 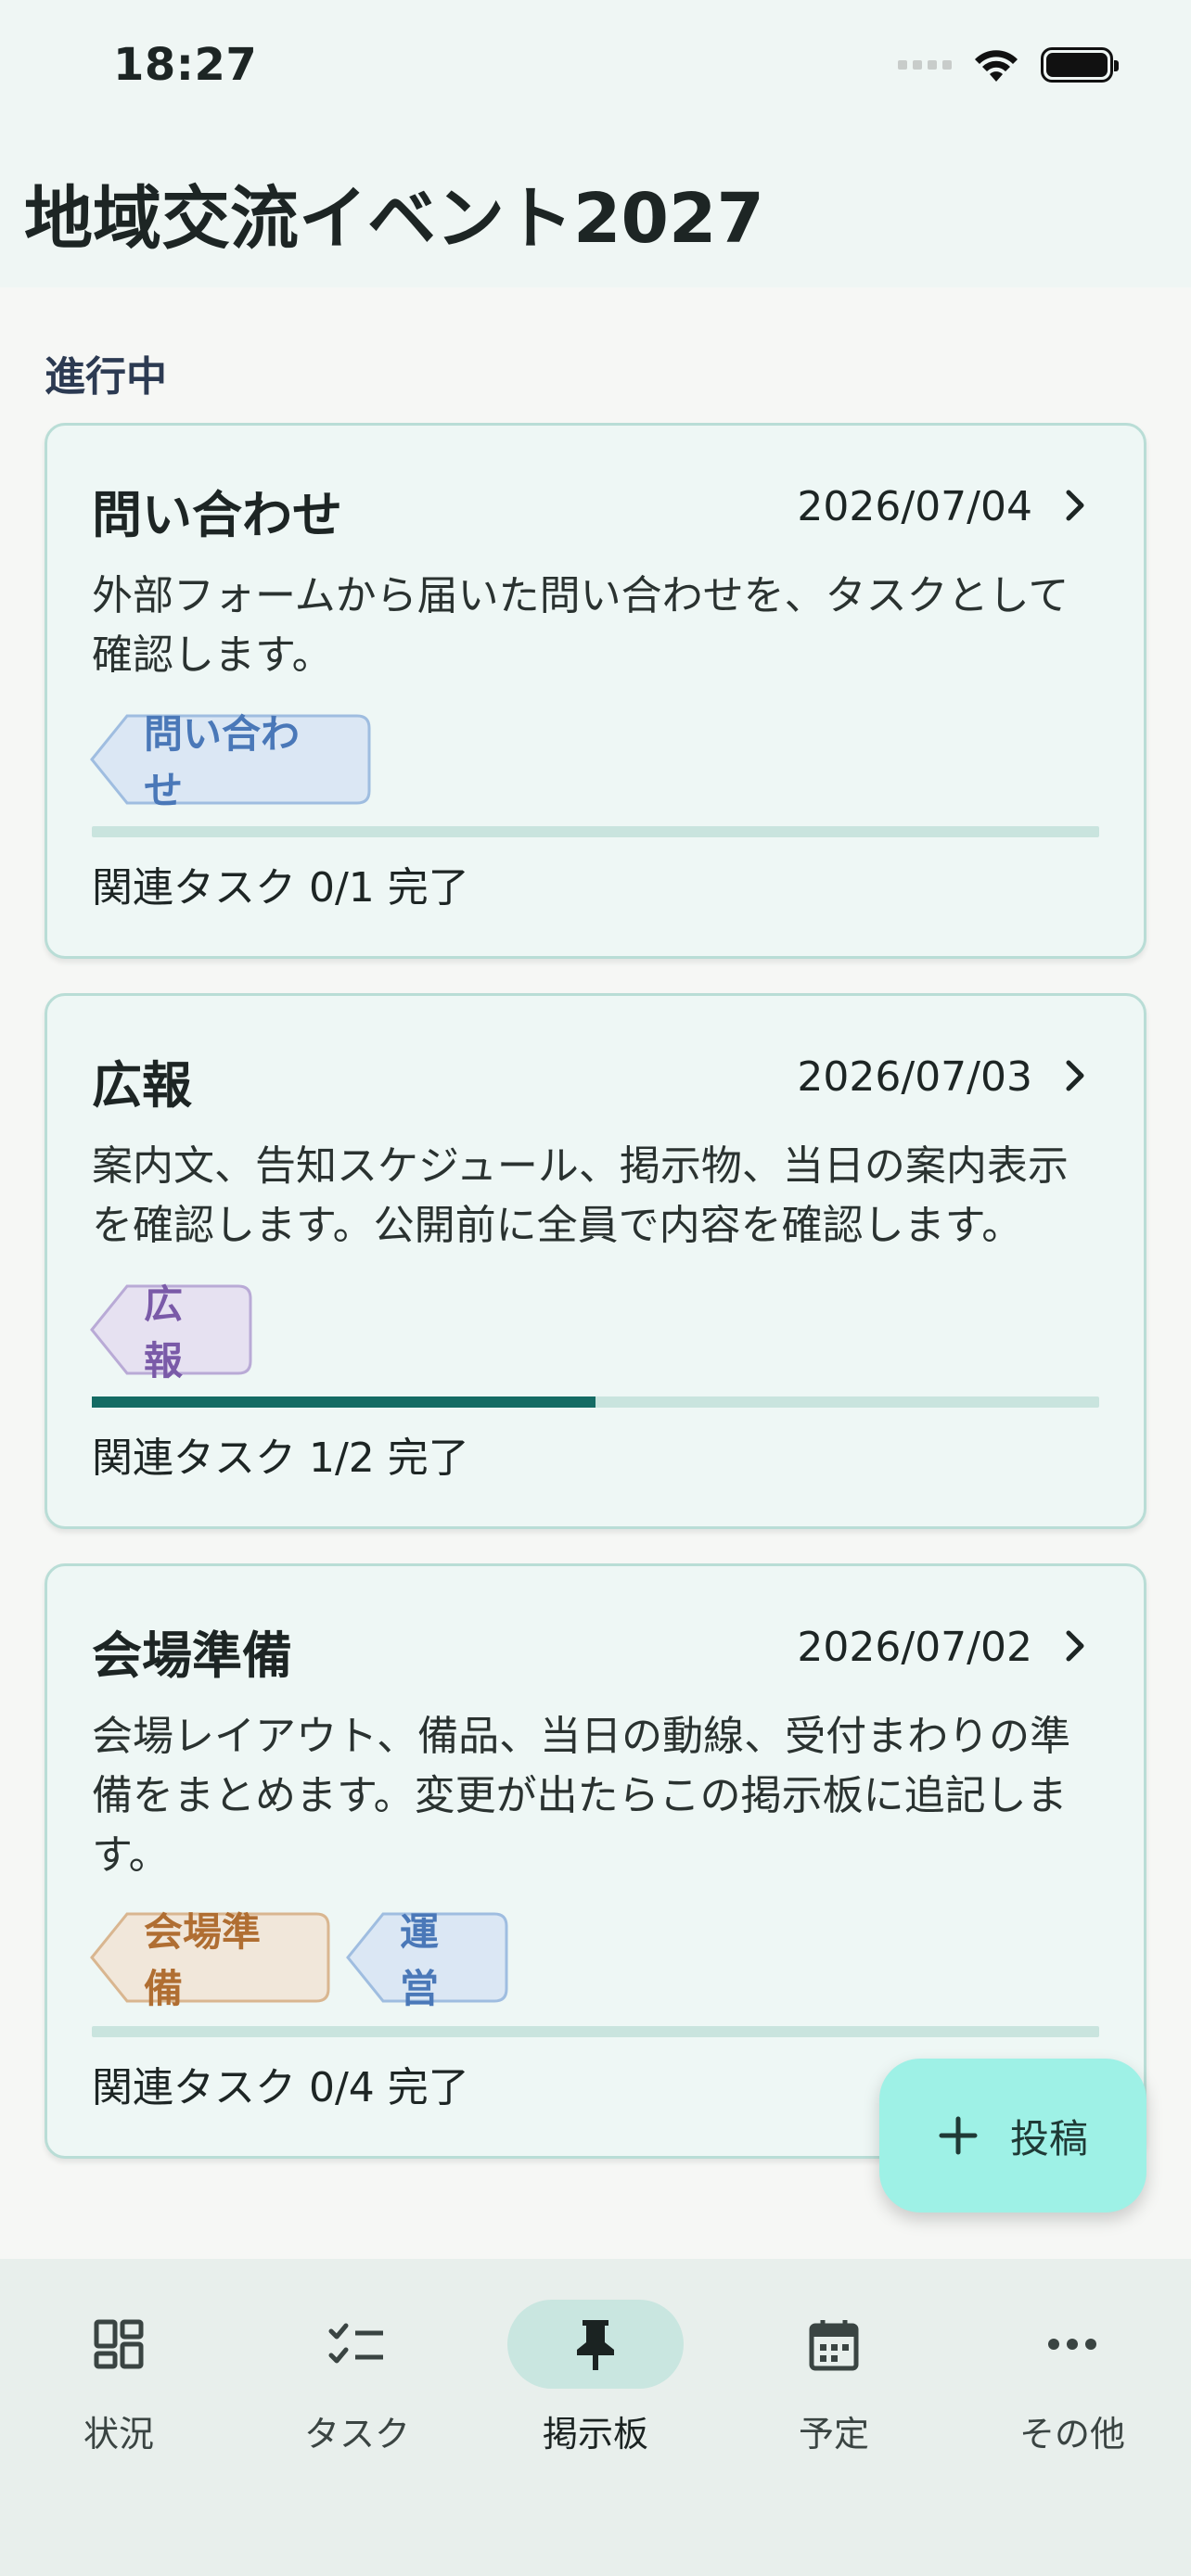 What do you see at coordinates (1072, 2344) in the screenshot?
I see `more-icon` at bounding box center [1072, 2344].